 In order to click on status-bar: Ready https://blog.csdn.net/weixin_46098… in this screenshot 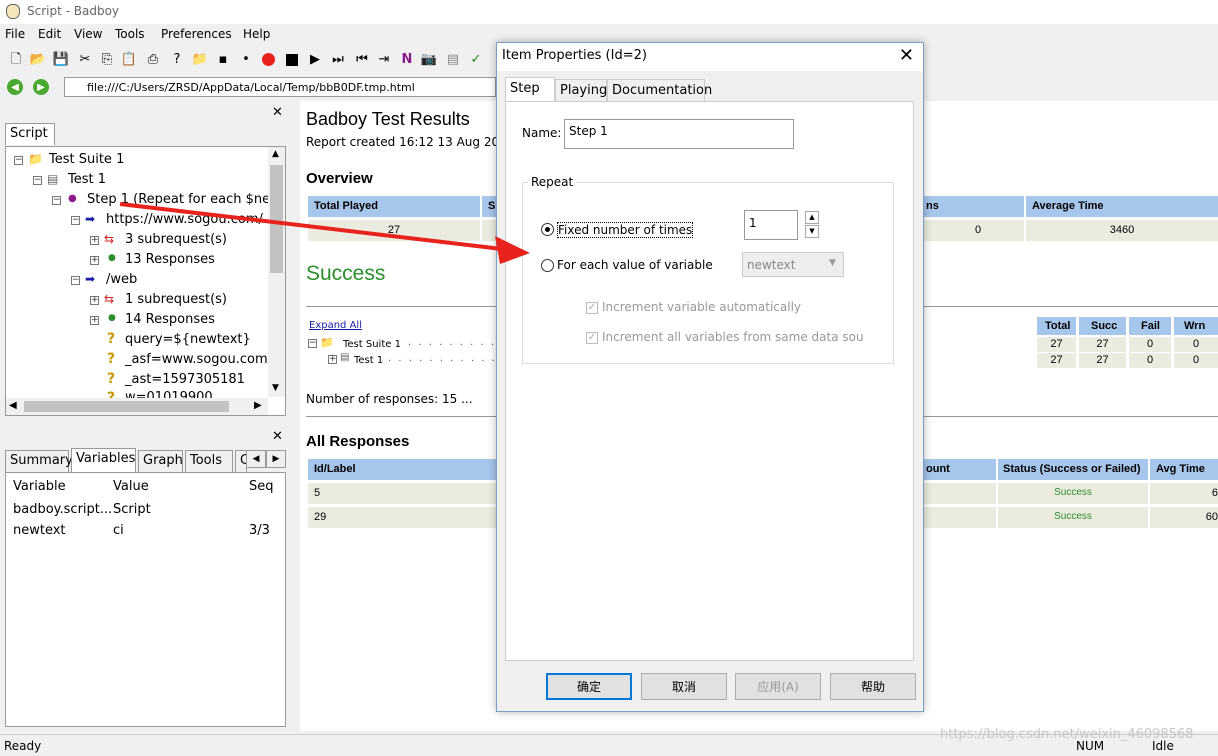, I will do `click(609, 741)`.